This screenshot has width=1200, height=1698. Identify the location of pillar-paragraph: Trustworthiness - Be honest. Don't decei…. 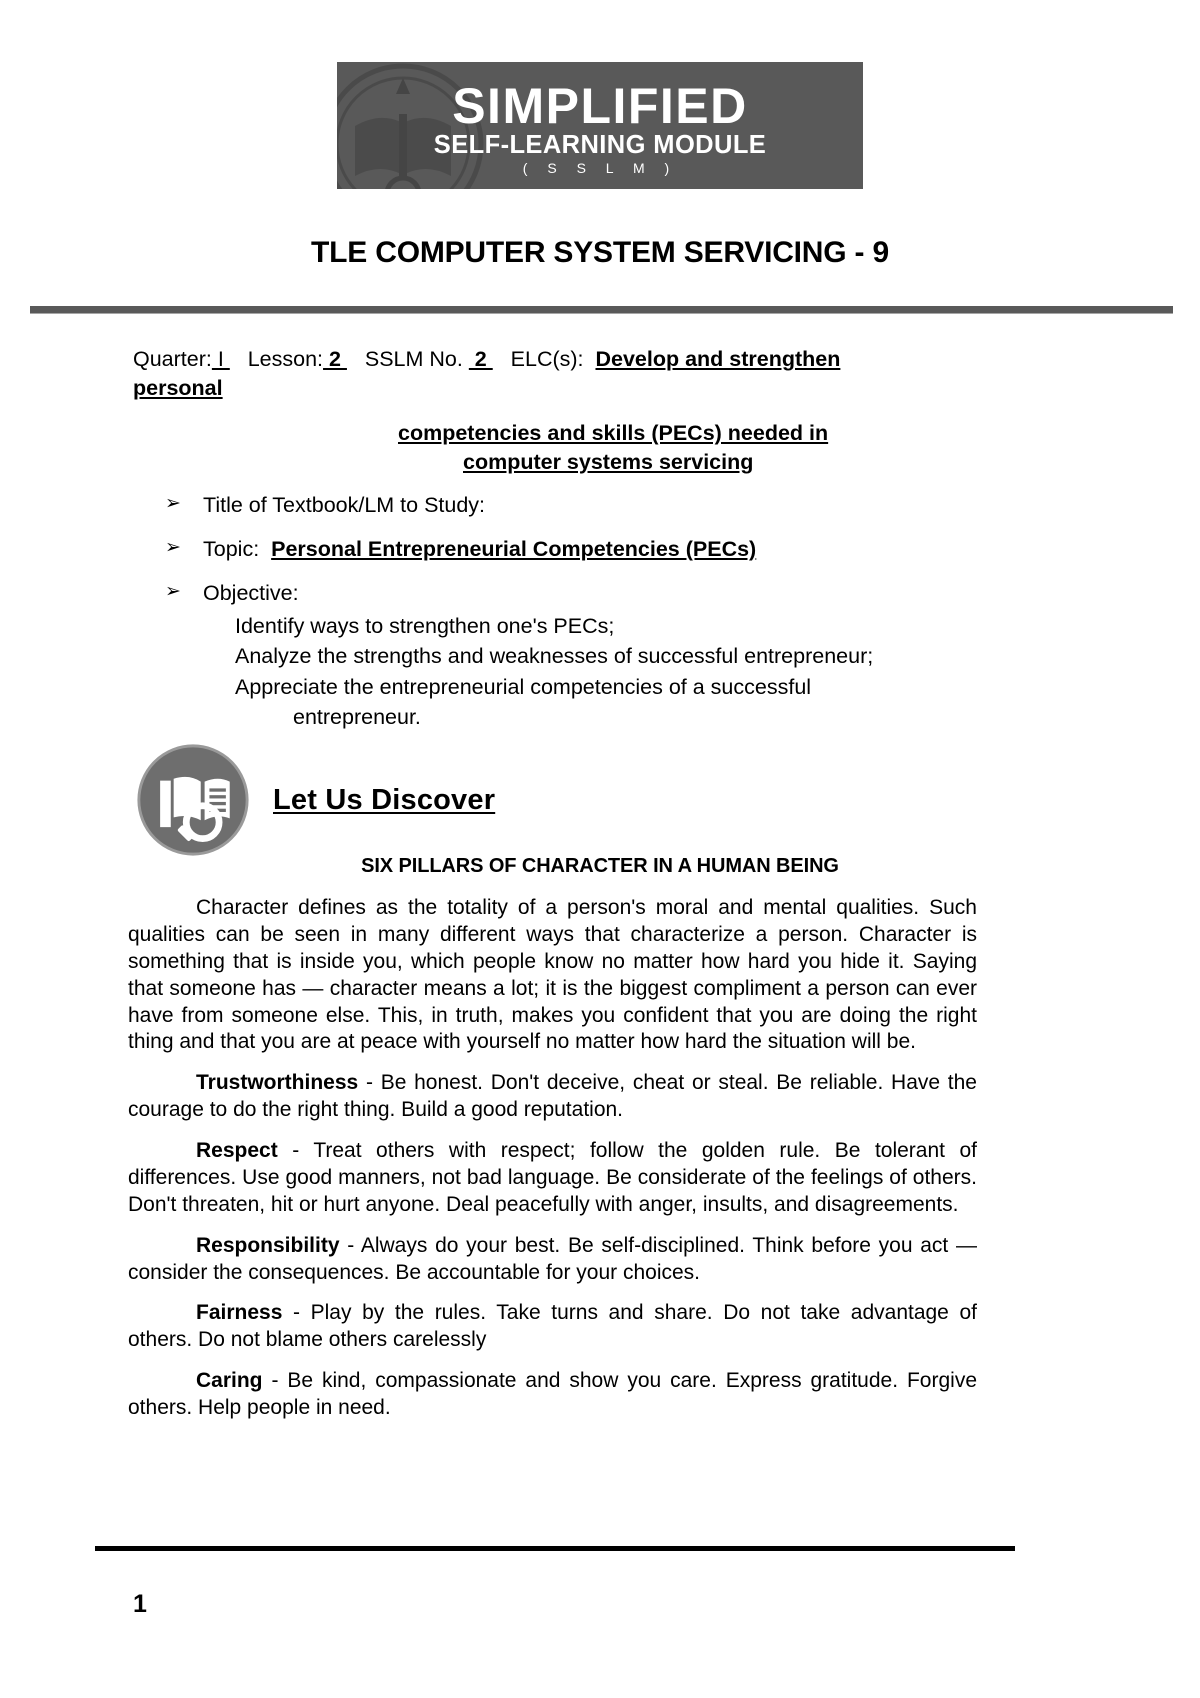
(552, 1097).